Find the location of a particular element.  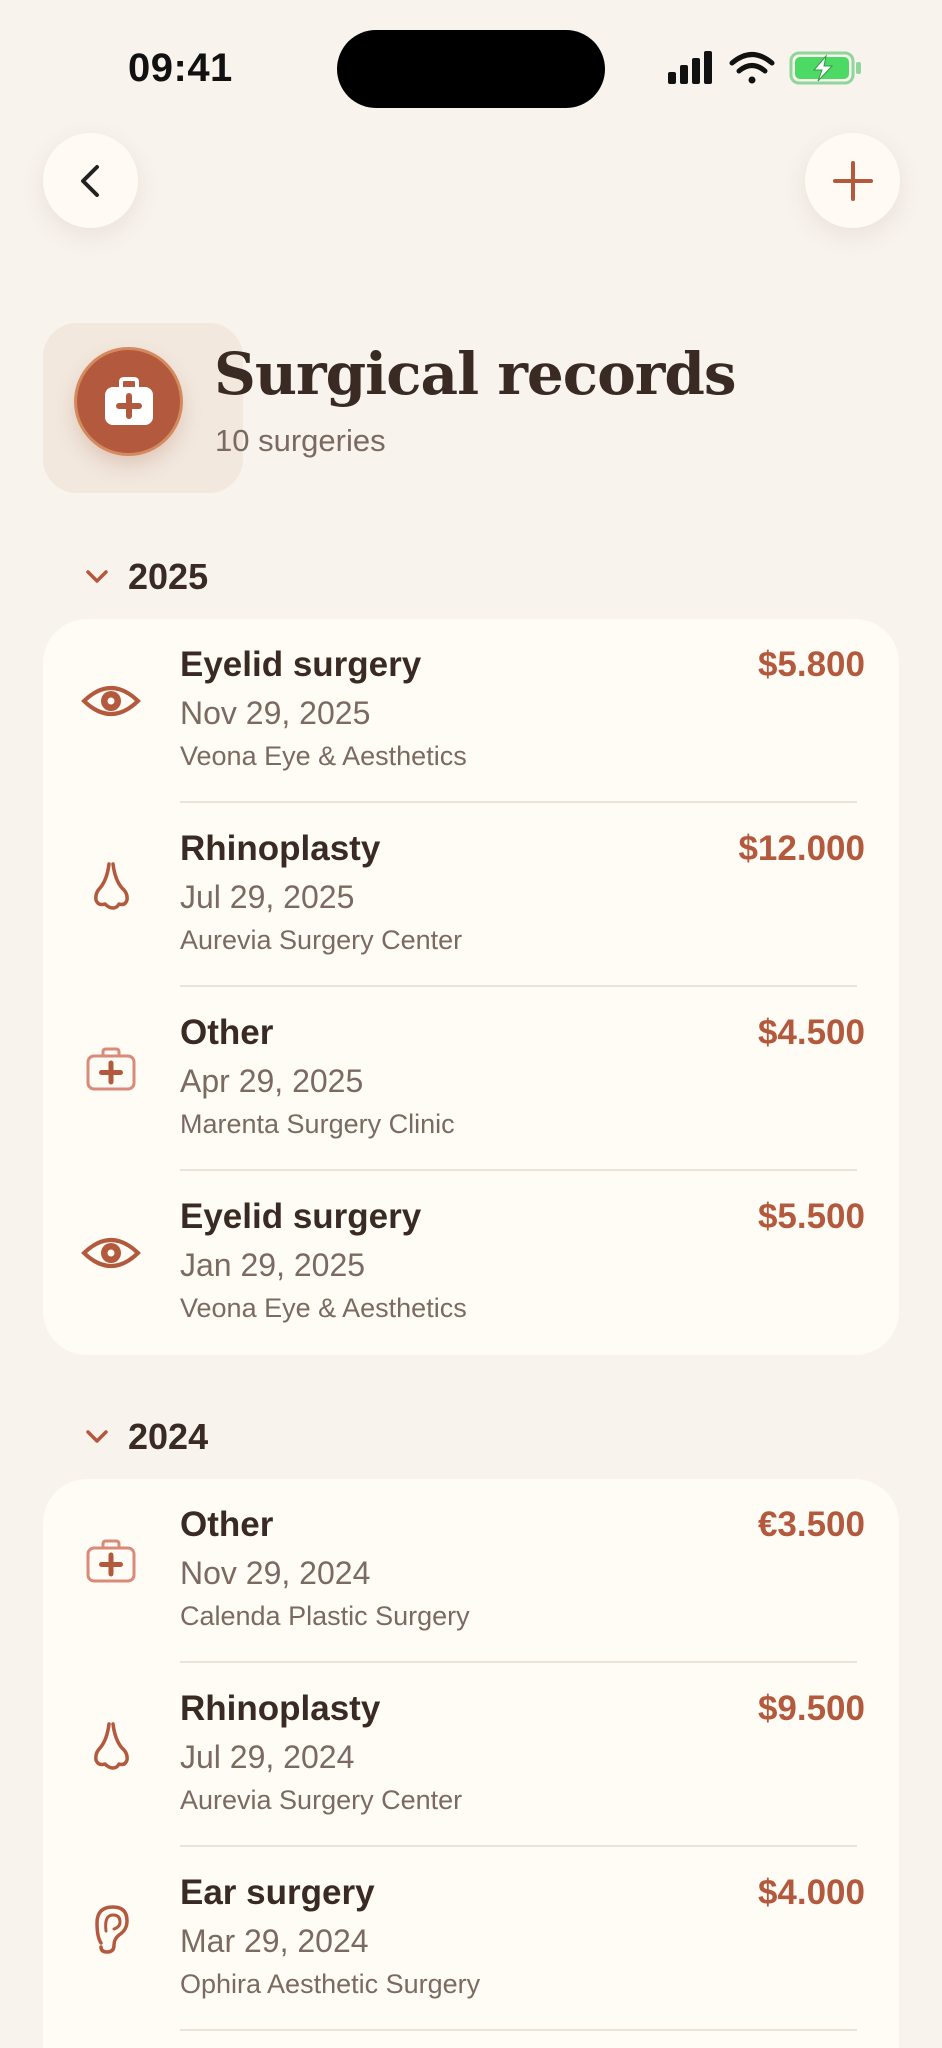

status-time: 09:41 is located at coordinates (180, 68).